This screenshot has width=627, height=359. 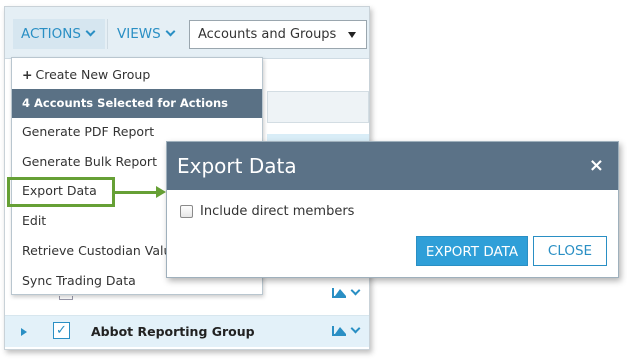 I want to click on table-row: ✓ Abbot Reporting Group, so click(x=187, y=331).